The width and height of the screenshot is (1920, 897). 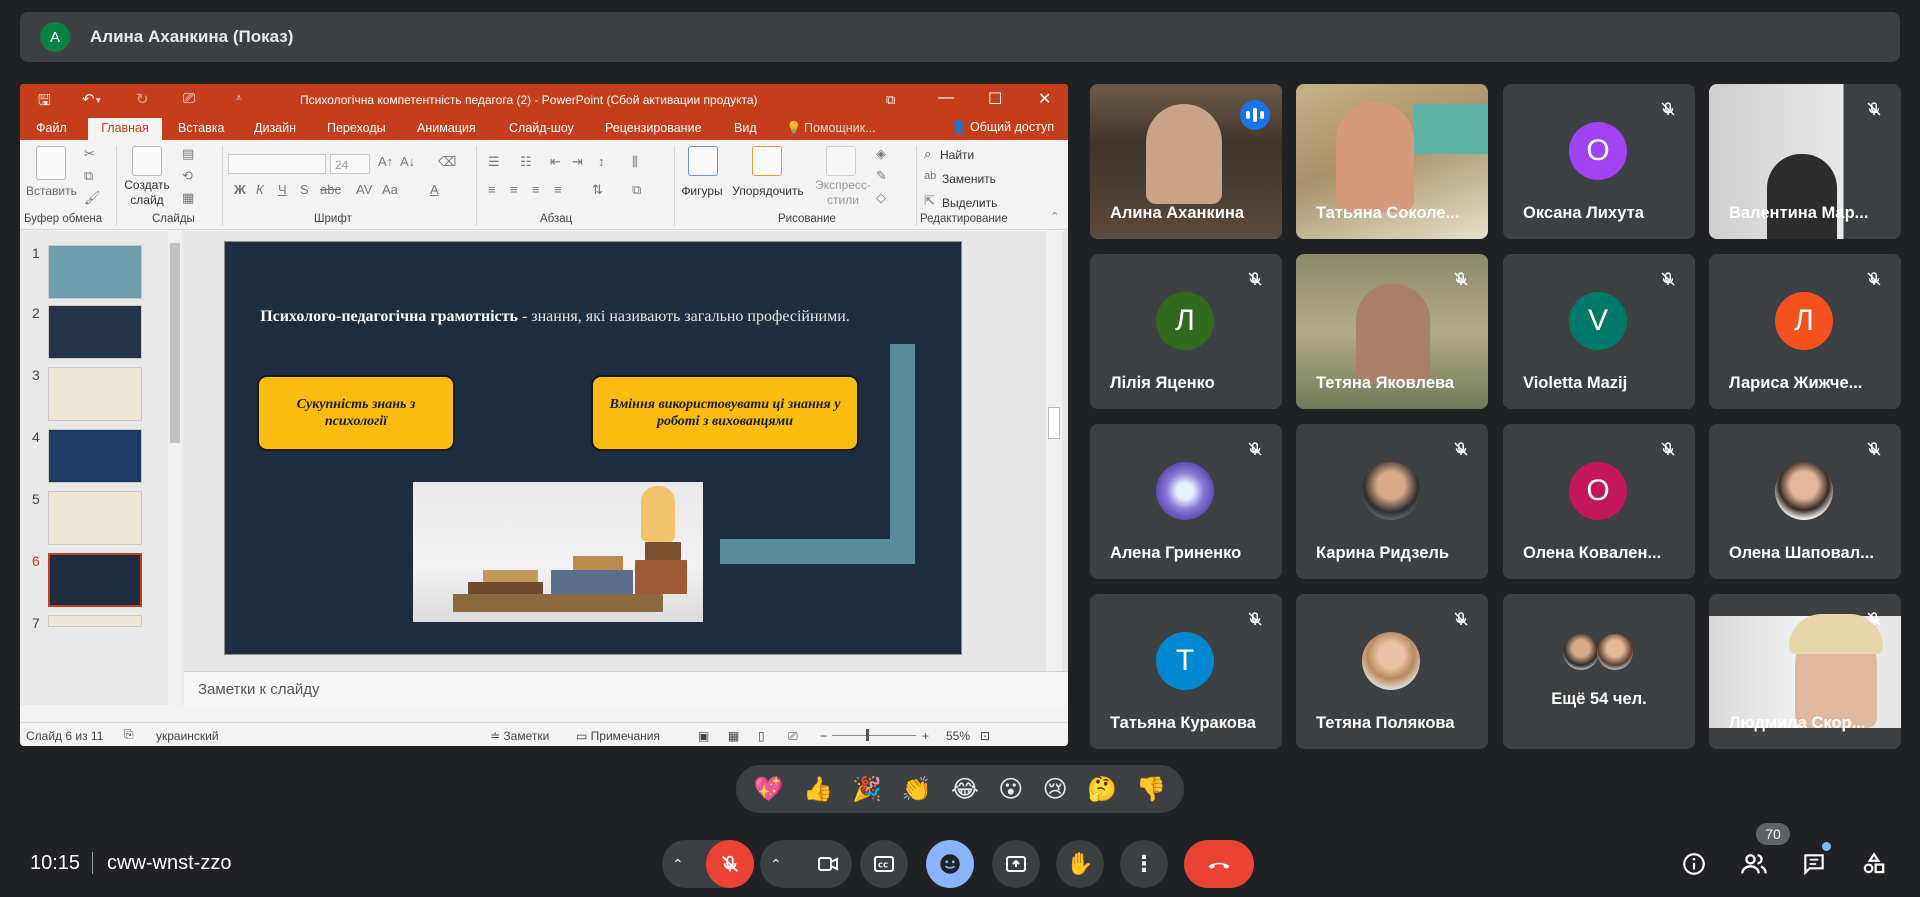 What do you see at coordinates (188, 154) in the screenshot?
I see `layout-icon: ▤` at bounding box center [188, 154].